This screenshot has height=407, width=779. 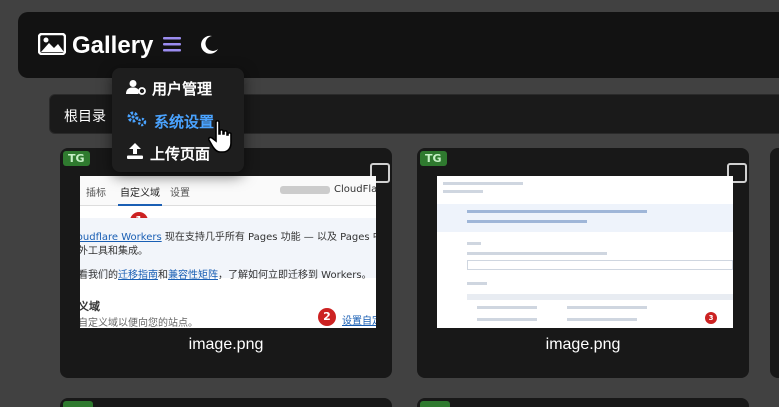 What do you see at coordinates (209, 45) in the screenshot?
I see `moon-icon` at bounding box center [209, 45].